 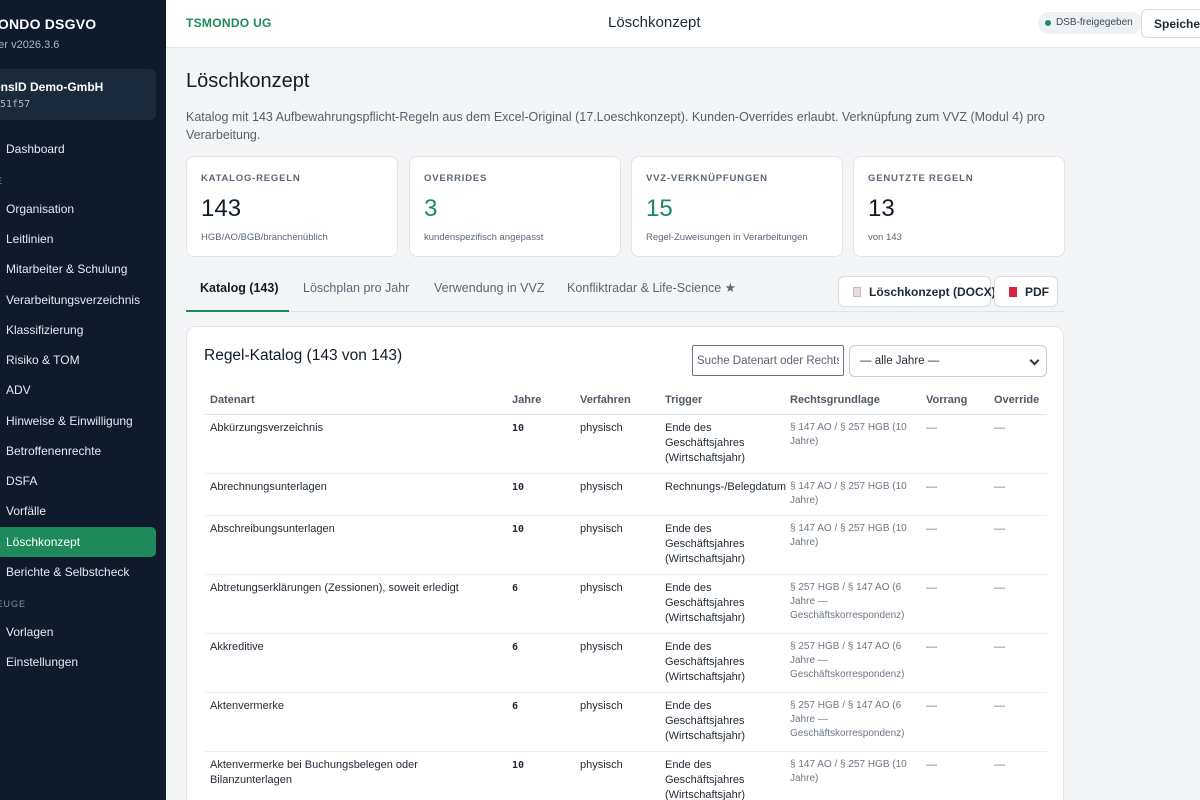 I want to click on tenant-name: ensID Demo-GmbH, so click(x=52, y=87).